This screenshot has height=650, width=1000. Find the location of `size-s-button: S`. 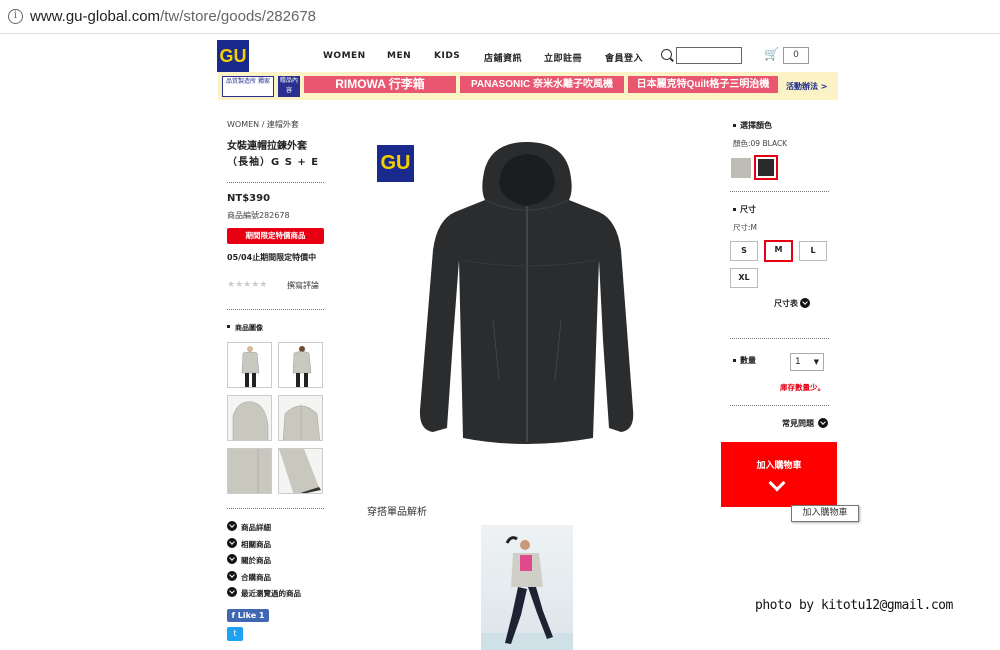

size-s-button: S is located at coordinates (744, 251).